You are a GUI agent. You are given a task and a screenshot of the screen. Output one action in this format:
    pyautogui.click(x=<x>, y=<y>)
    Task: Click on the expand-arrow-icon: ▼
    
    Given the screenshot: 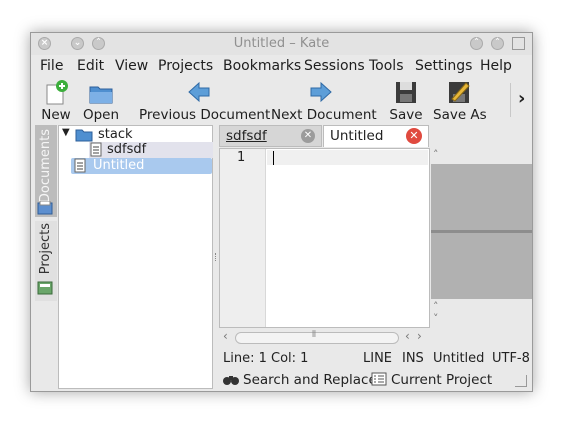 What is the action you would take?
    pyautogui.click(x=66, y=132)
    